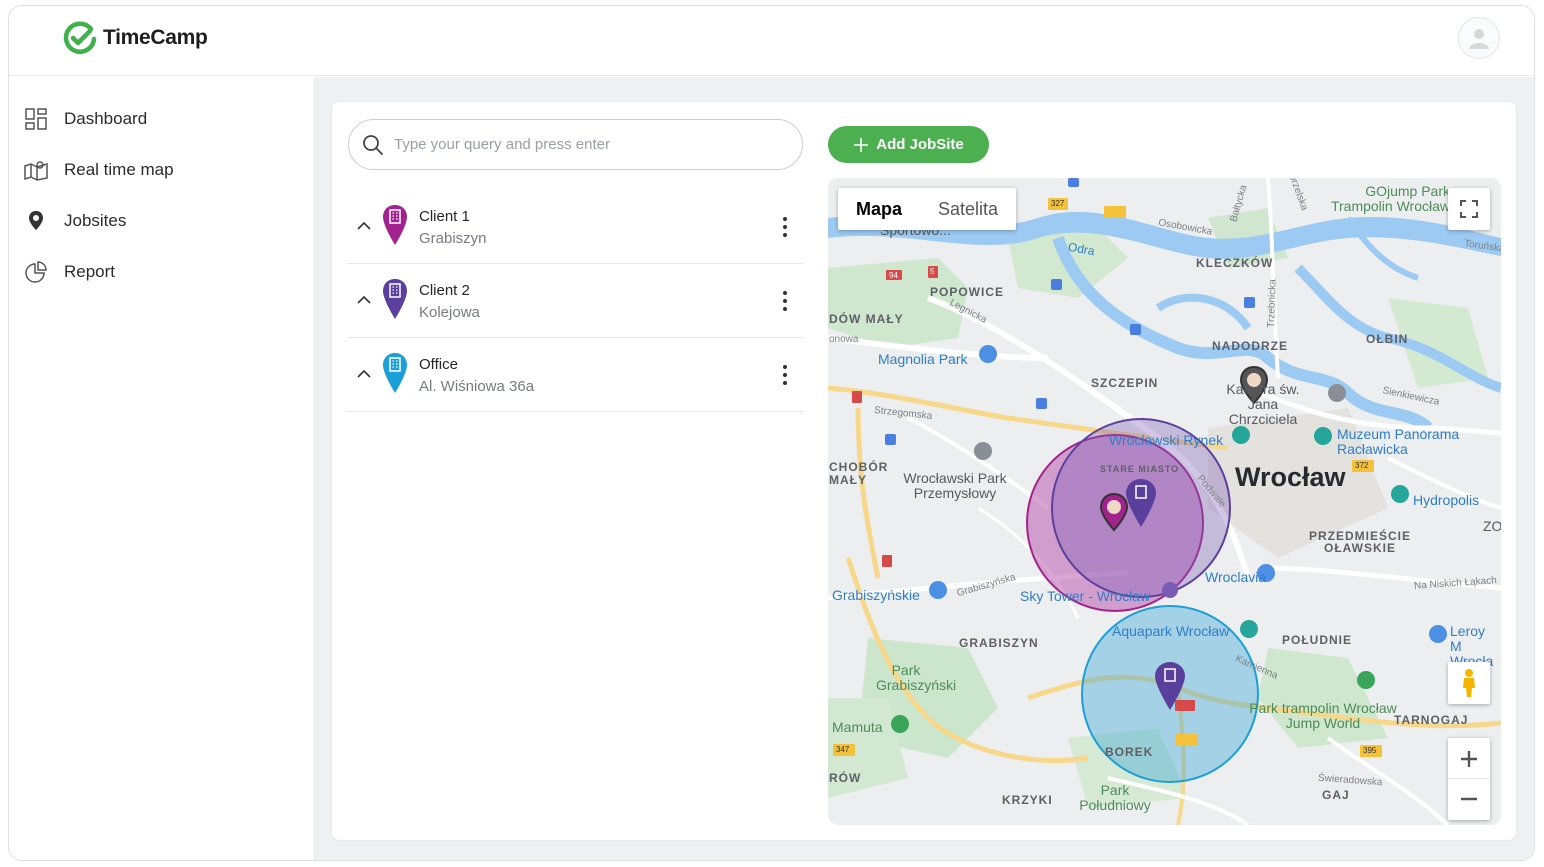 This screenshot has height=867, width=1544. I want to click on search-input, so click(584, 144).